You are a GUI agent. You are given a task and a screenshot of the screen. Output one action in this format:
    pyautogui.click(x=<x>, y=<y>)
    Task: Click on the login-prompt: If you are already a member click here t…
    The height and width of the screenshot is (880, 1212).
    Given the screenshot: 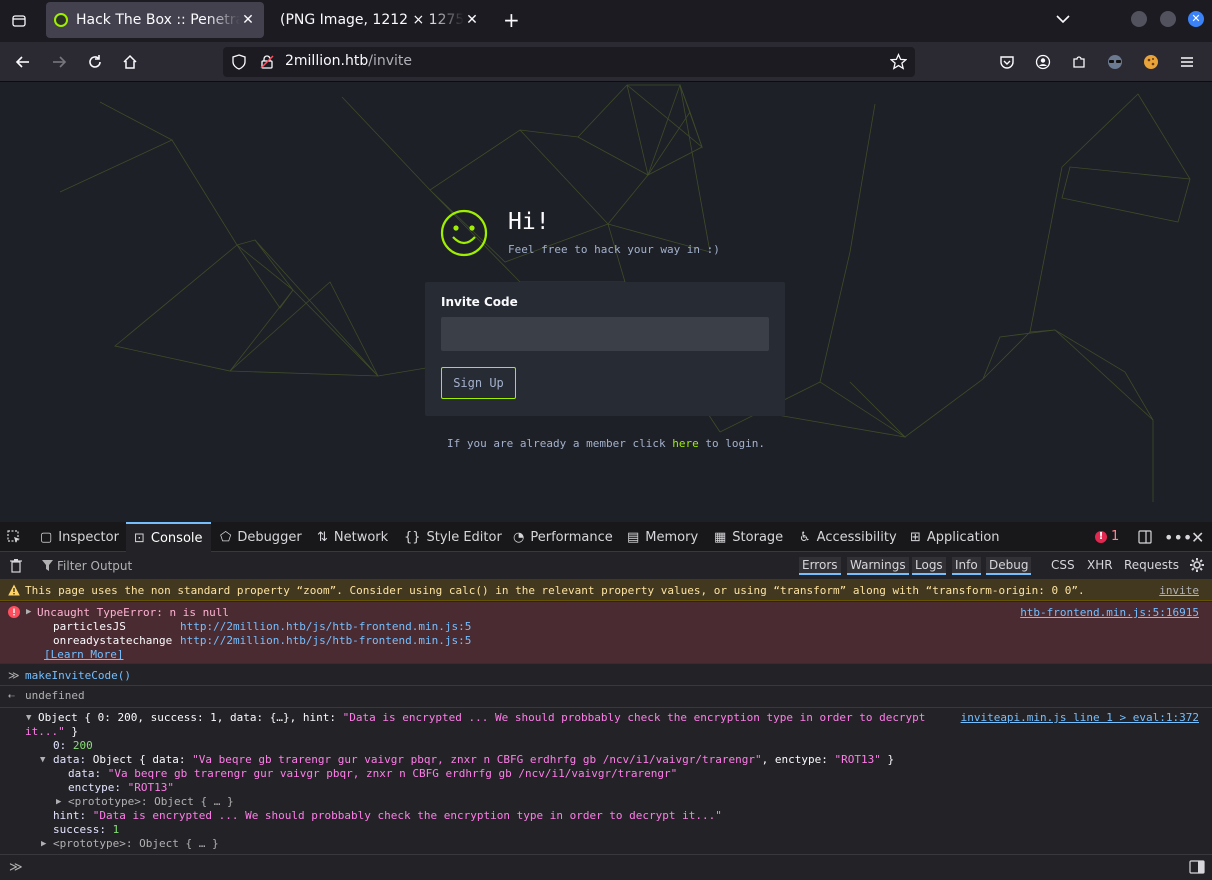 What is the action you would take?
    pyautogui.click(x=606, y=443)
    